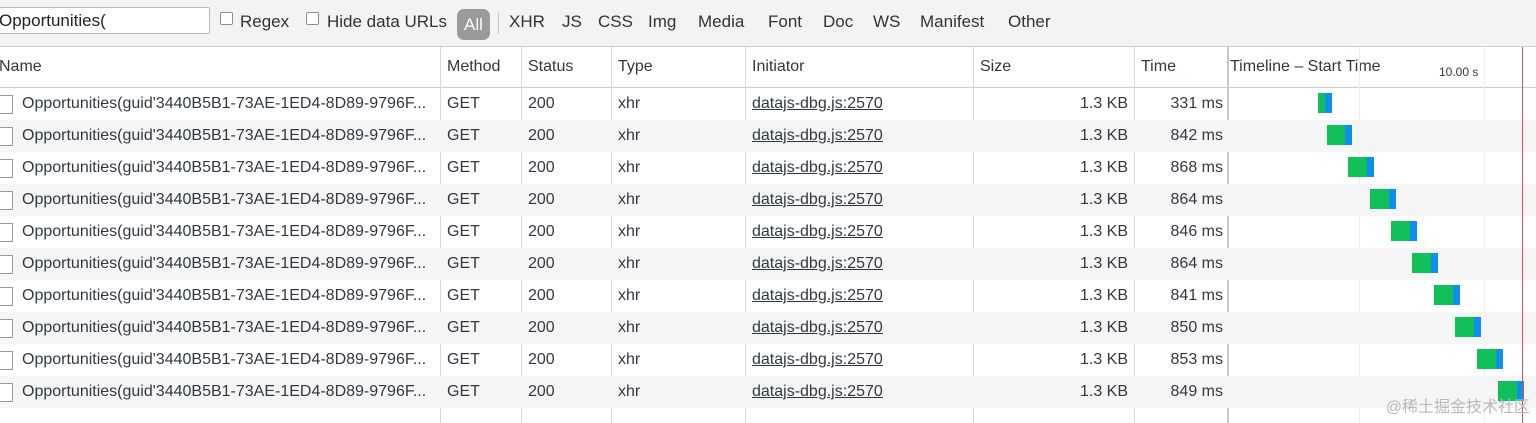  Describe the element at coordinates (226, 18) in the screenshot. I see `regex-checkbox` at that location.